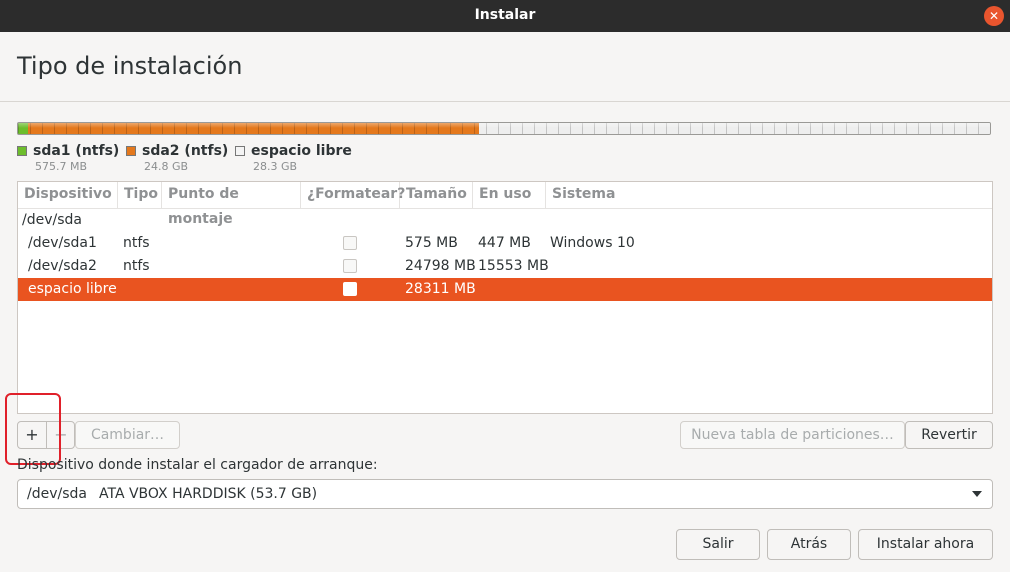 The image size is (1010, 572). Describe the element at coordinates (440, 289) in the screenshot. I see `cell-size: 28311 MB` at that location.